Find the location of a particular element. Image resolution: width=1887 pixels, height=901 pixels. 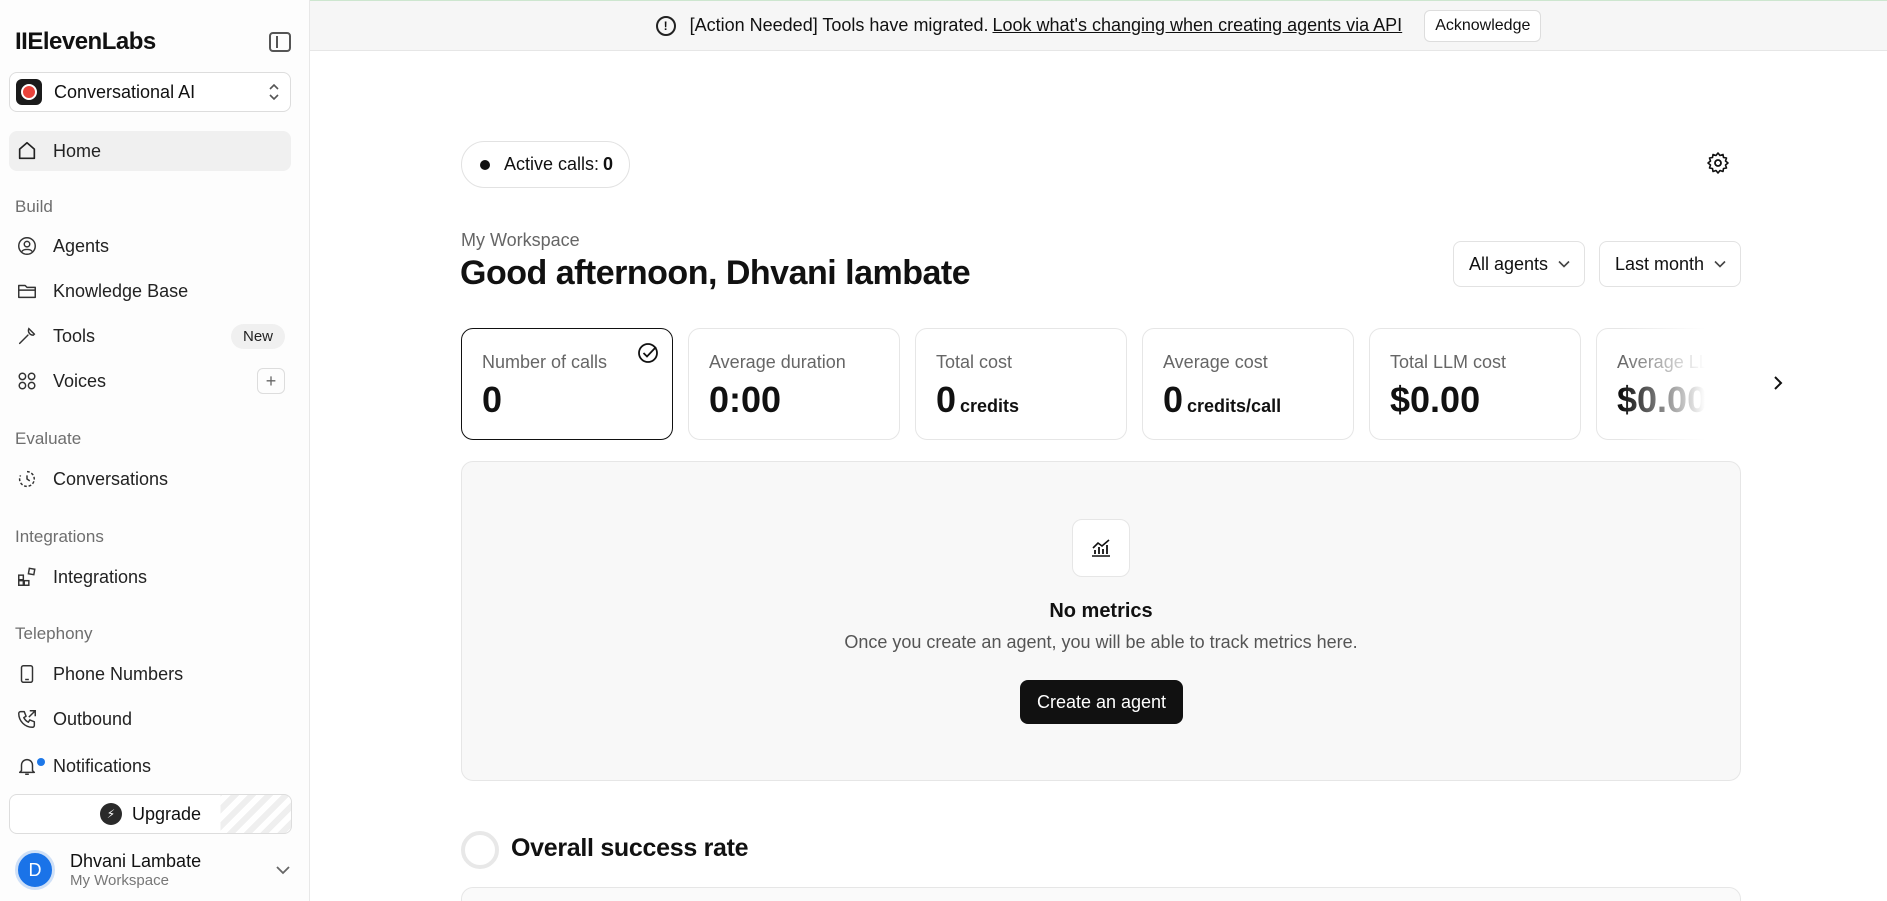

new-badge: New is located at coordinates (257, 336).